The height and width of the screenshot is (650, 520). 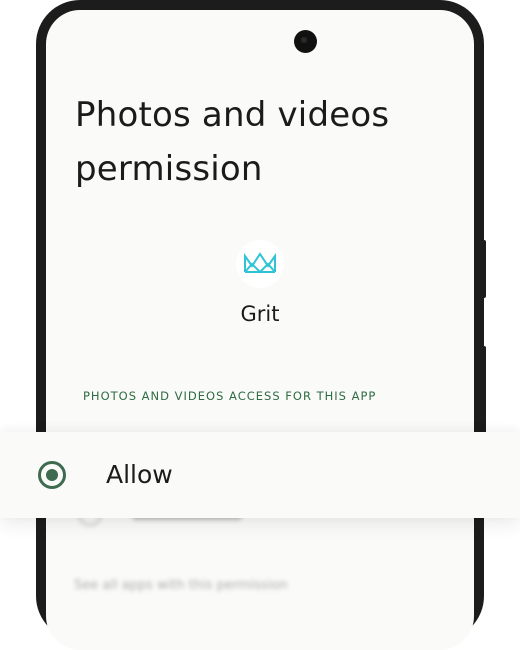 What do you see at coordinates (483, 269) in the screenshot?
I see `power-button` at bounding box center [483, 269].